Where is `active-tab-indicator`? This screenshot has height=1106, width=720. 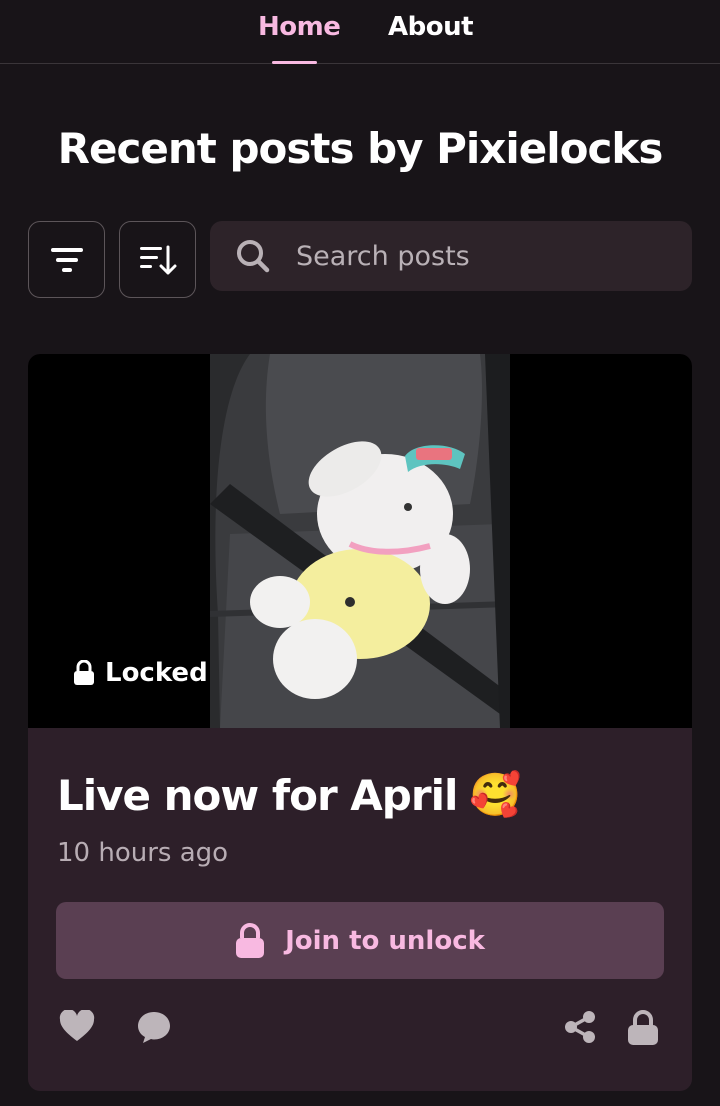
active-tab-indicator is located at coordinates (294, 62).